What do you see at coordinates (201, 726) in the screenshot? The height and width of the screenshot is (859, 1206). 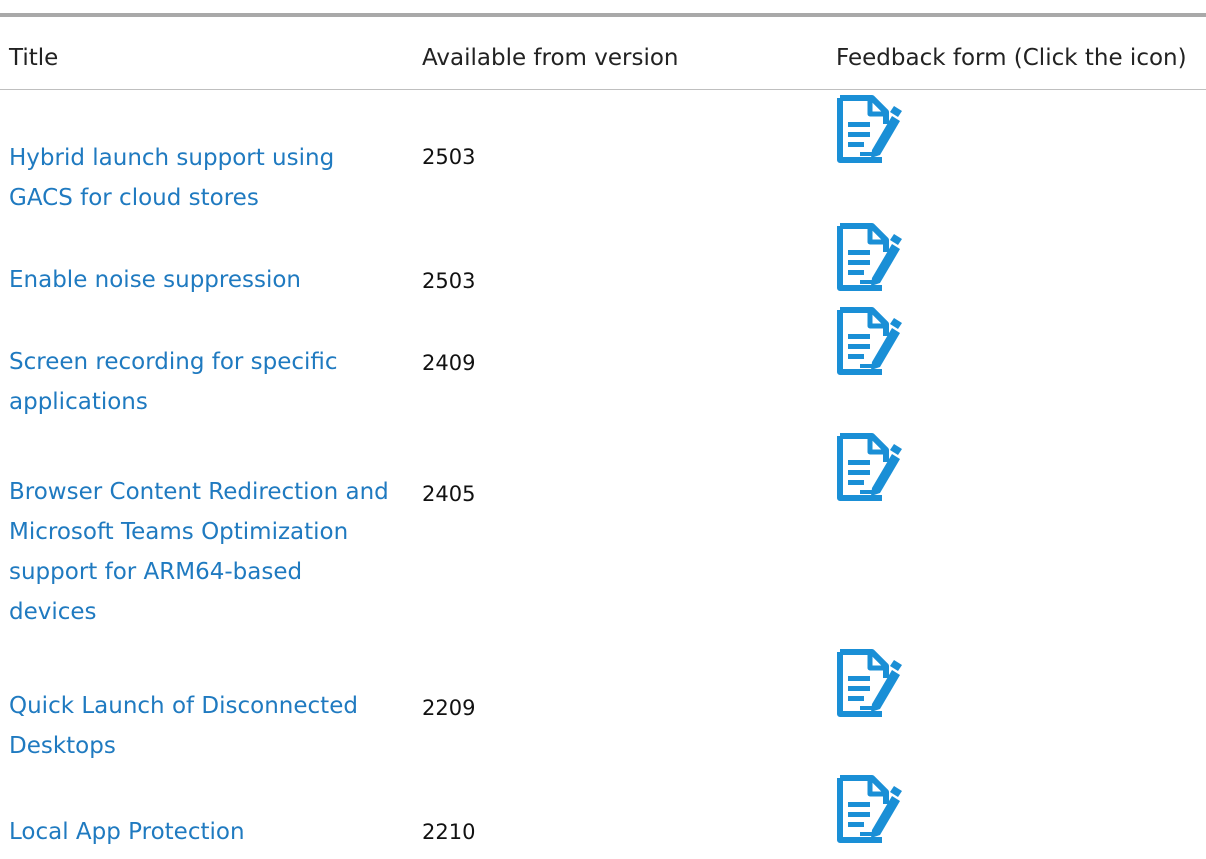 I see `feature-link-quick-launch: Quick Launch of Disconnected Desktops` at bounding box center [201, 726].